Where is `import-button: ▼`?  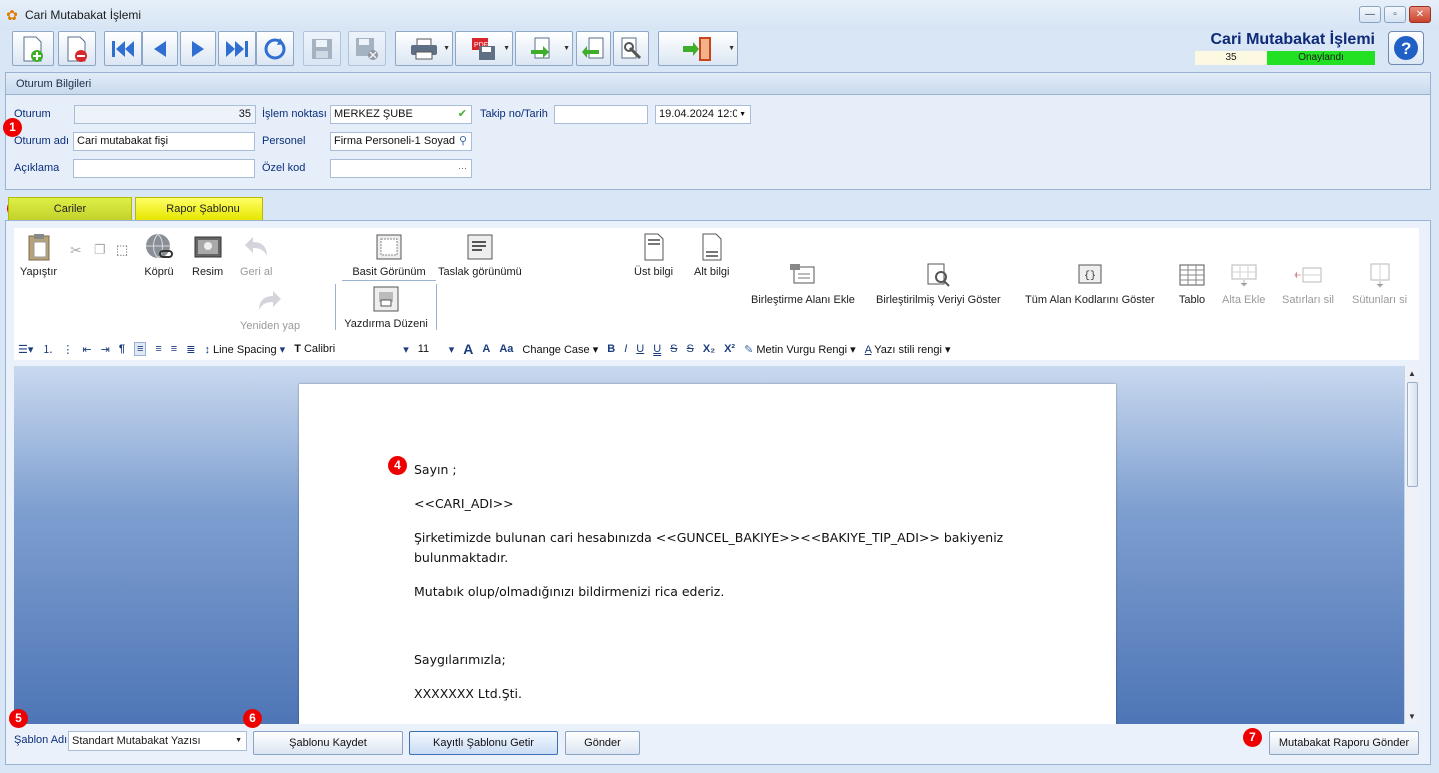 import-button: ▼ is located at coordinates (544, 48).